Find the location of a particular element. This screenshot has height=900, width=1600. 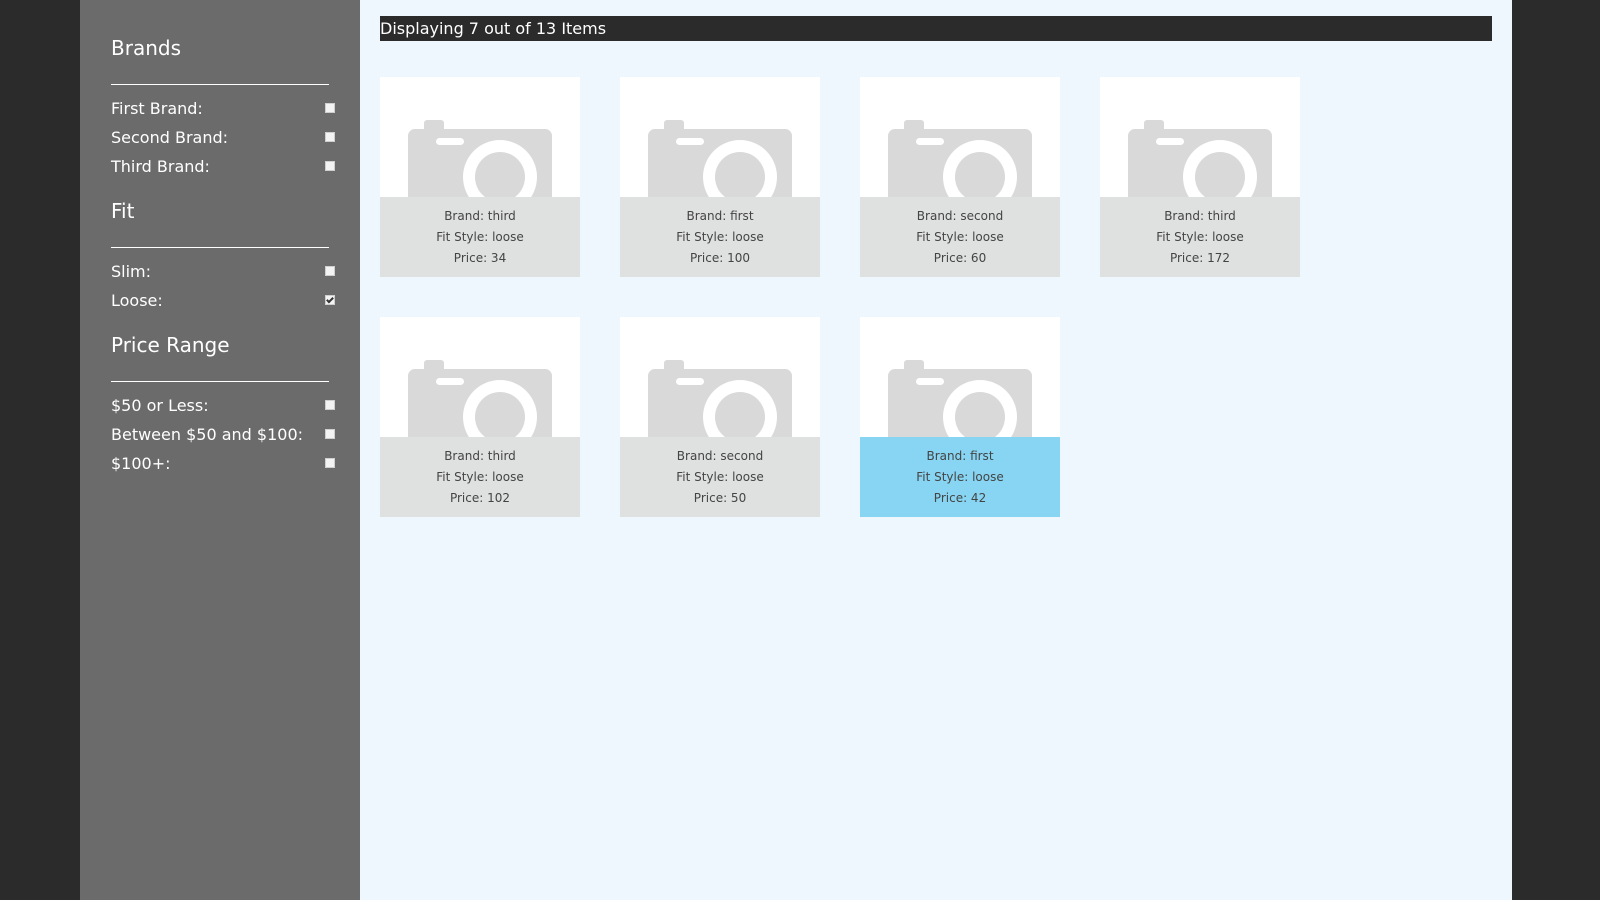

filter-option-100-plus: $100+: is located at coordinates (223, 467).